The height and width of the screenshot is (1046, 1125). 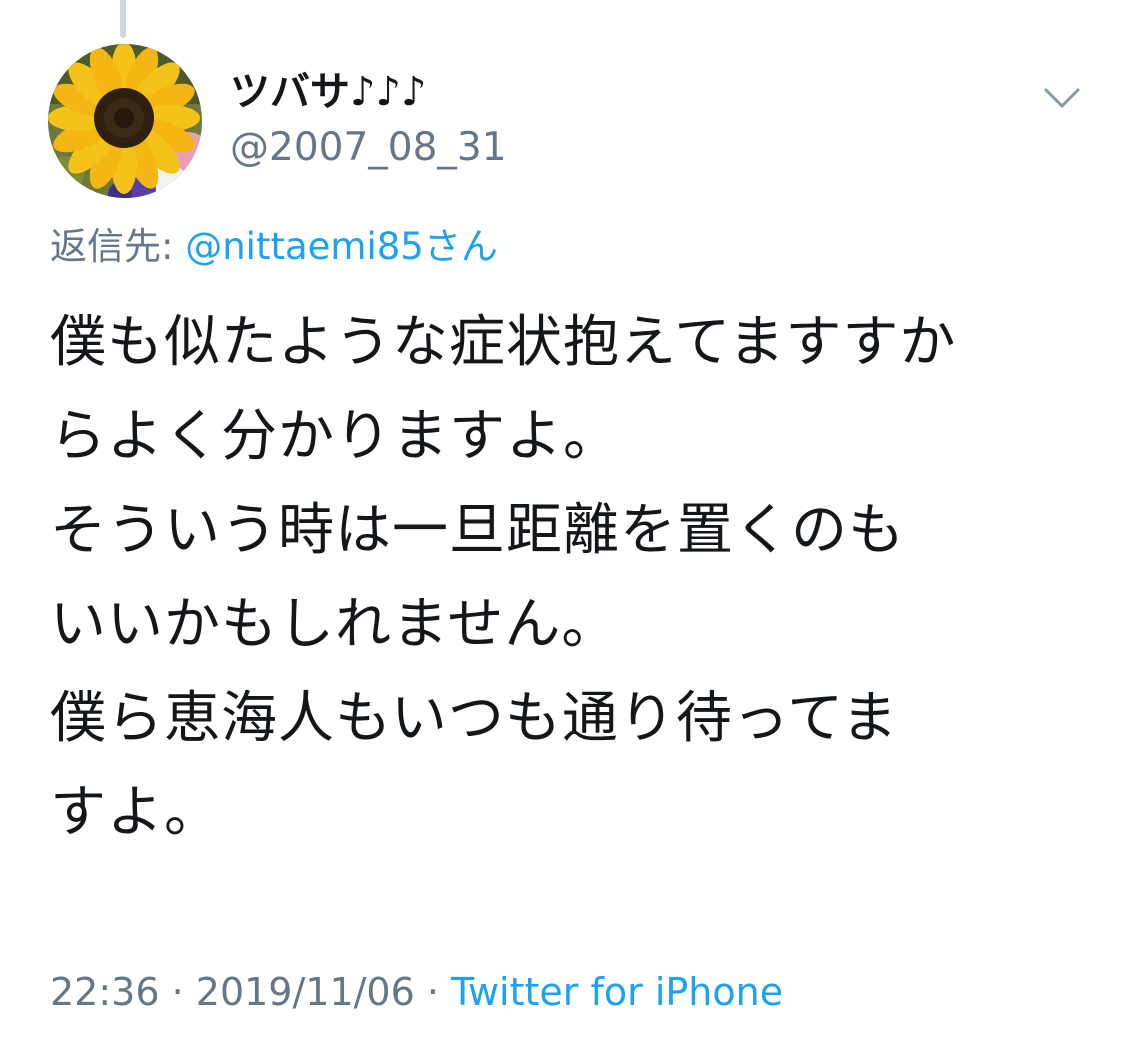 I want to click on author-handle: @2007_08_31, so click(x=368, y=148).